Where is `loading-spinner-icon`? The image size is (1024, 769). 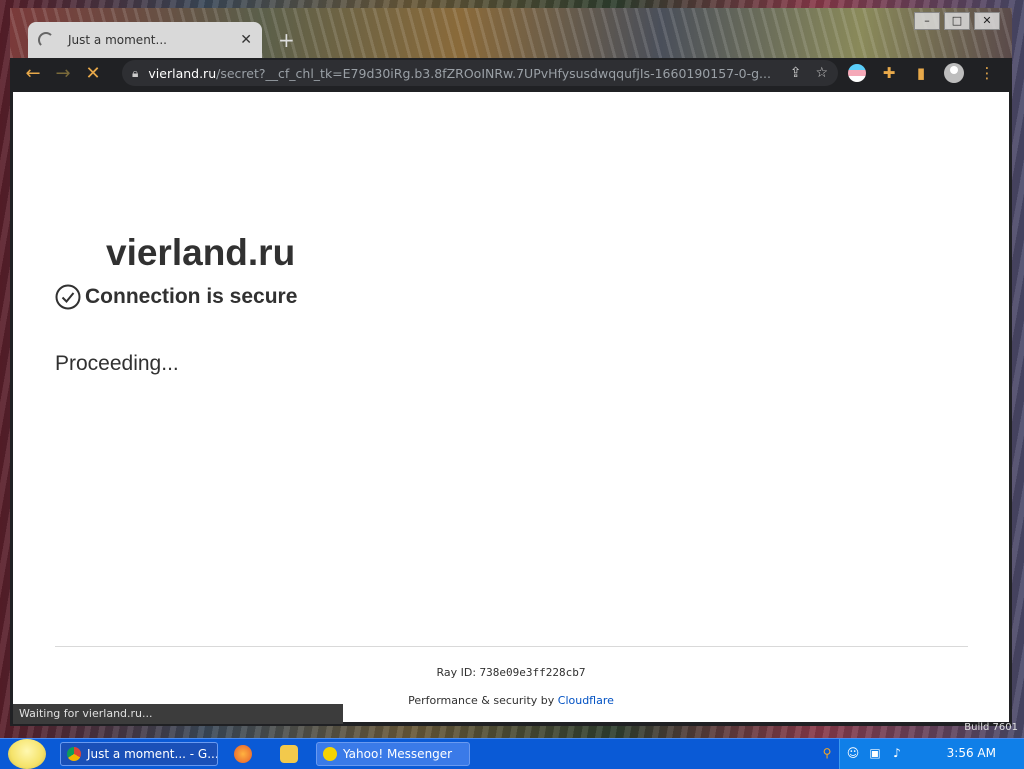
loading-spinner-icon is located at coordinates (46, 40).